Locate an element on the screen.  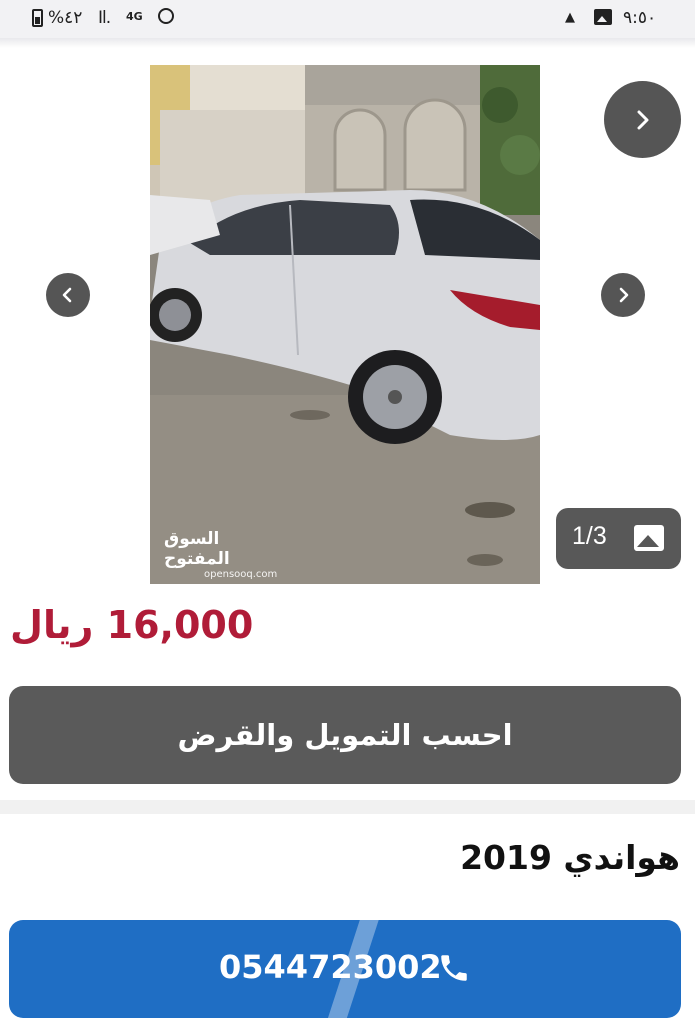
header-shadow is located at coordinates (347, 43).